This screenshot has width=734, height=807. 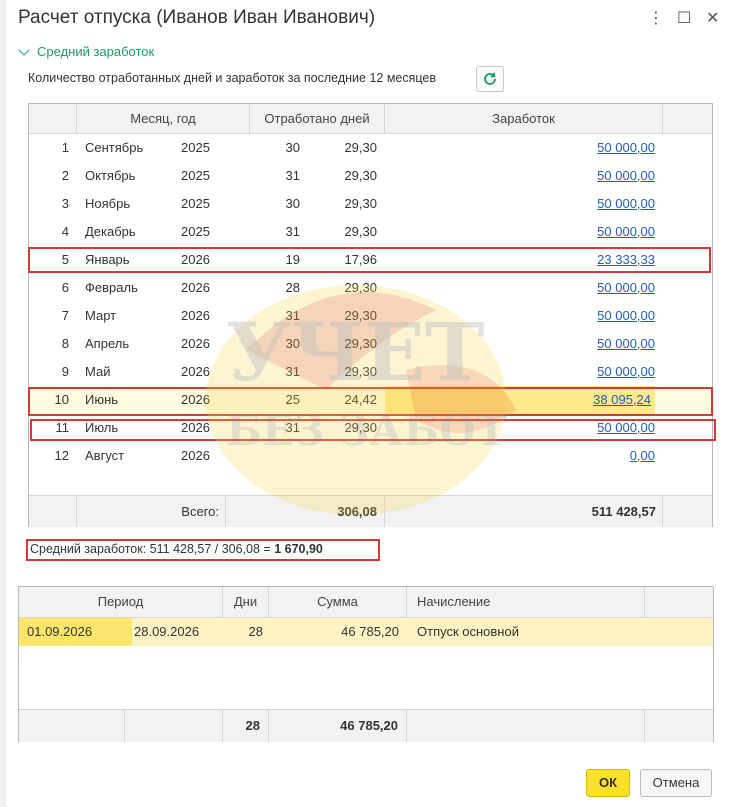 I want to click on table-row: 6 Февраль 2026 28 29,30 50 000,00, so click(x=370, y=288).